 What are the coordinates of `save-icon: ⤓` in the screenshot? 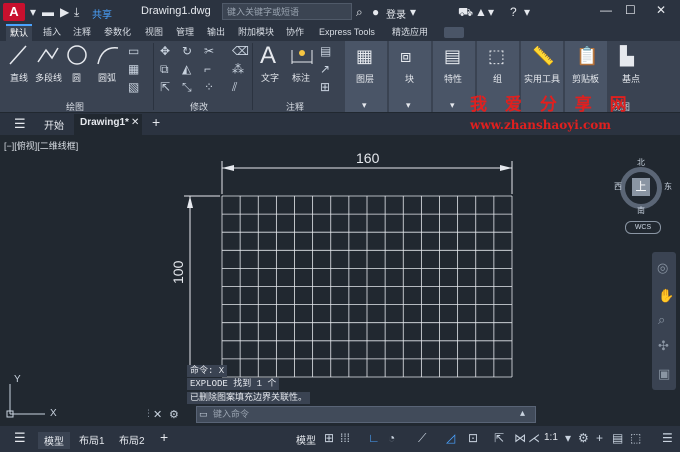 It's located at (76, 12).